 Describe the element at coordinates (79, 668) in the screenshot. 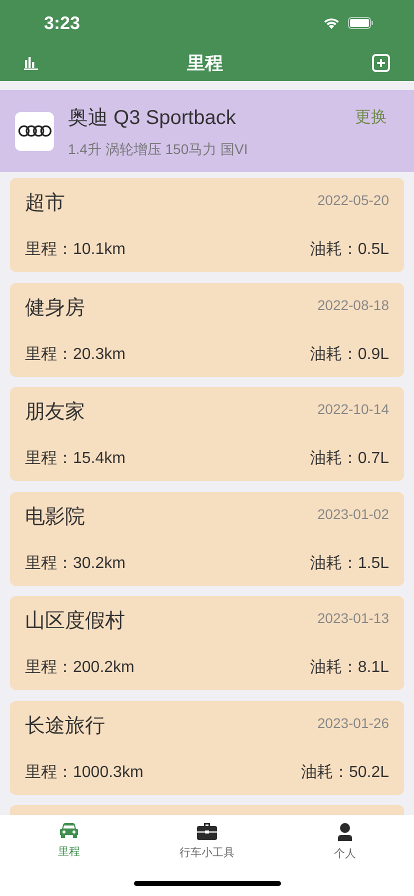

I see `trip-distance: 里程：200.2km` at that location.